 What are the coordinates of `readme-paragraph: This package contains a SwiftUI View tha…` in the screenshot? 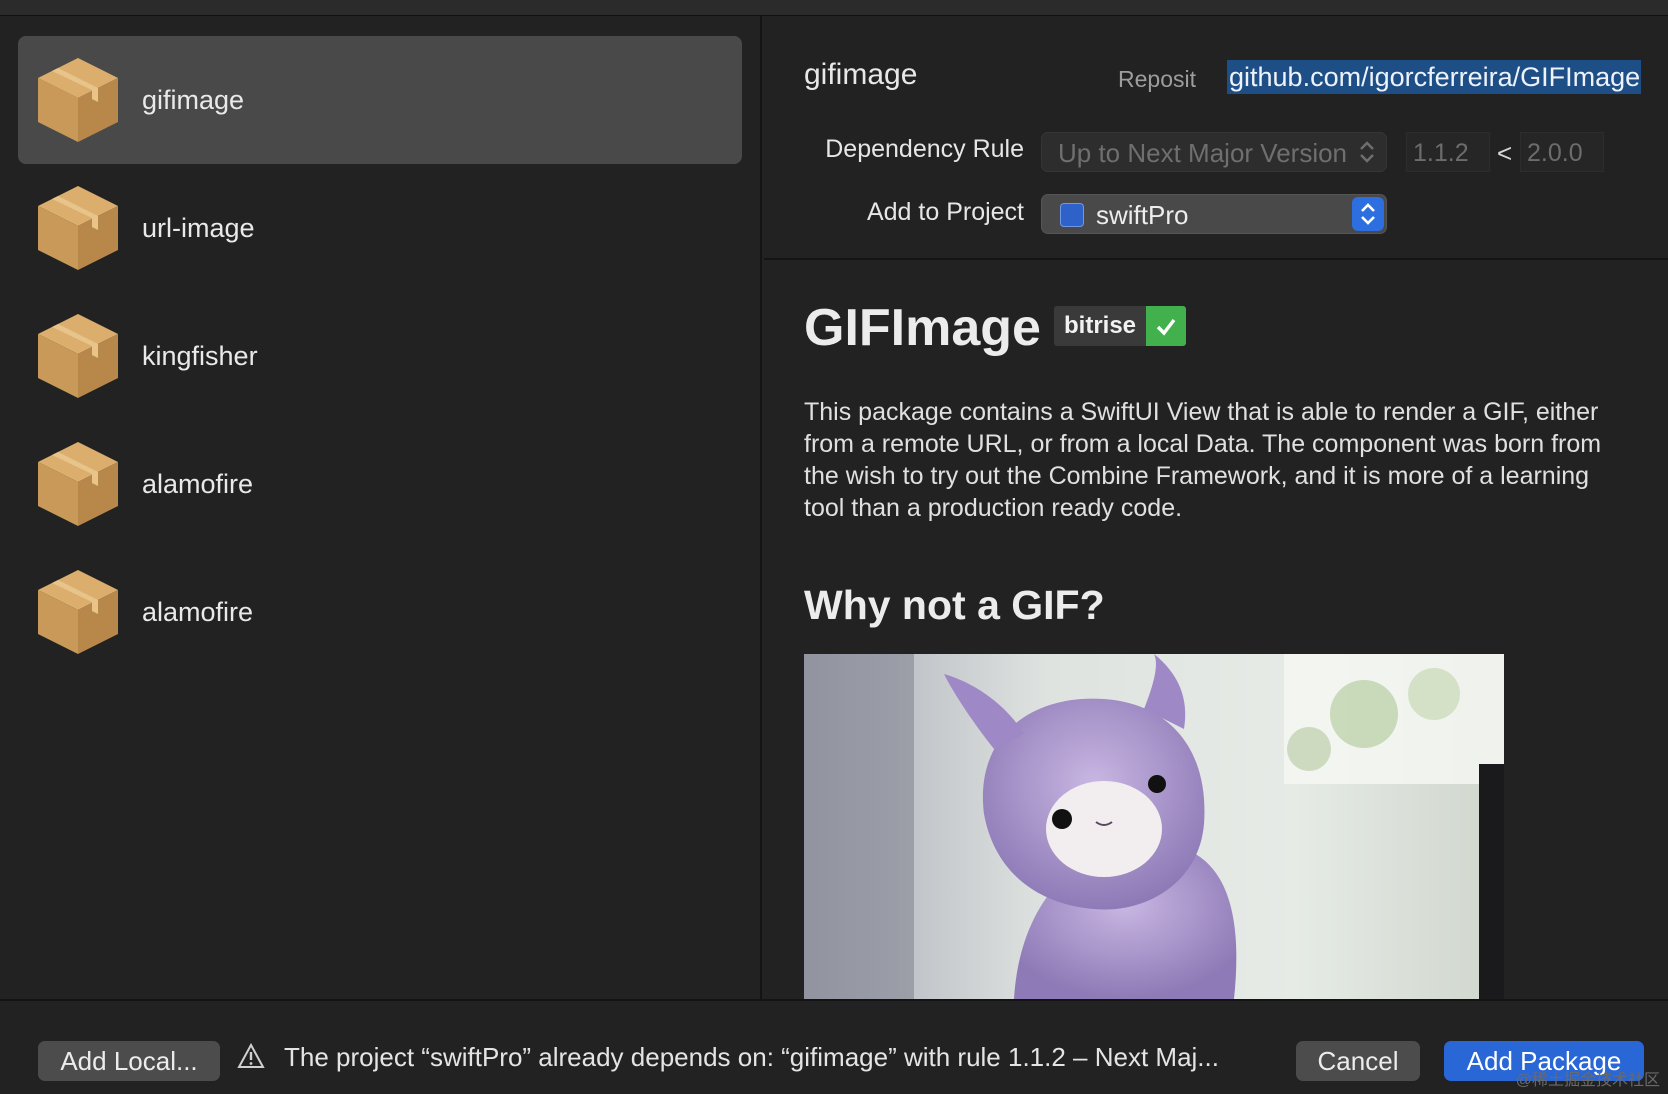 It's located at (1203, 460).